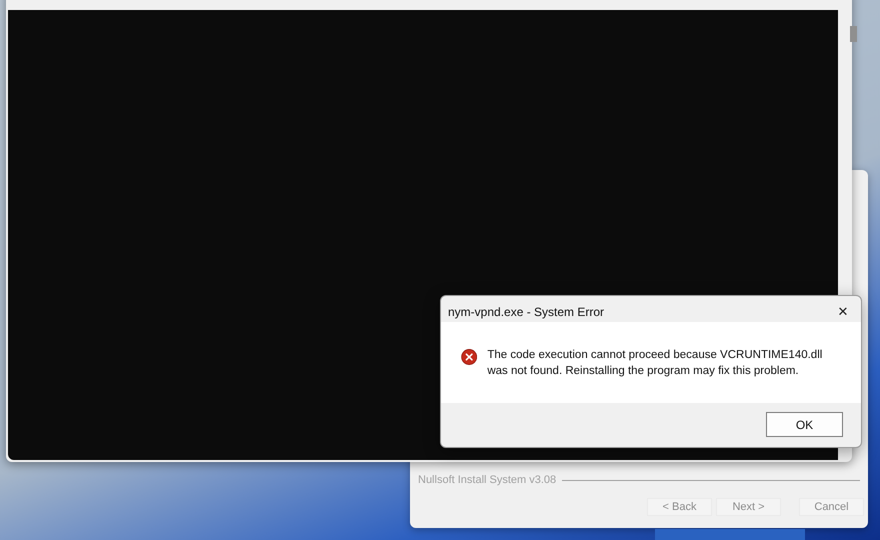  What do you see at coordinates (853, 34) in the screenshot?
I see `scrollbar-thumb` at bounding box center [853, 34].